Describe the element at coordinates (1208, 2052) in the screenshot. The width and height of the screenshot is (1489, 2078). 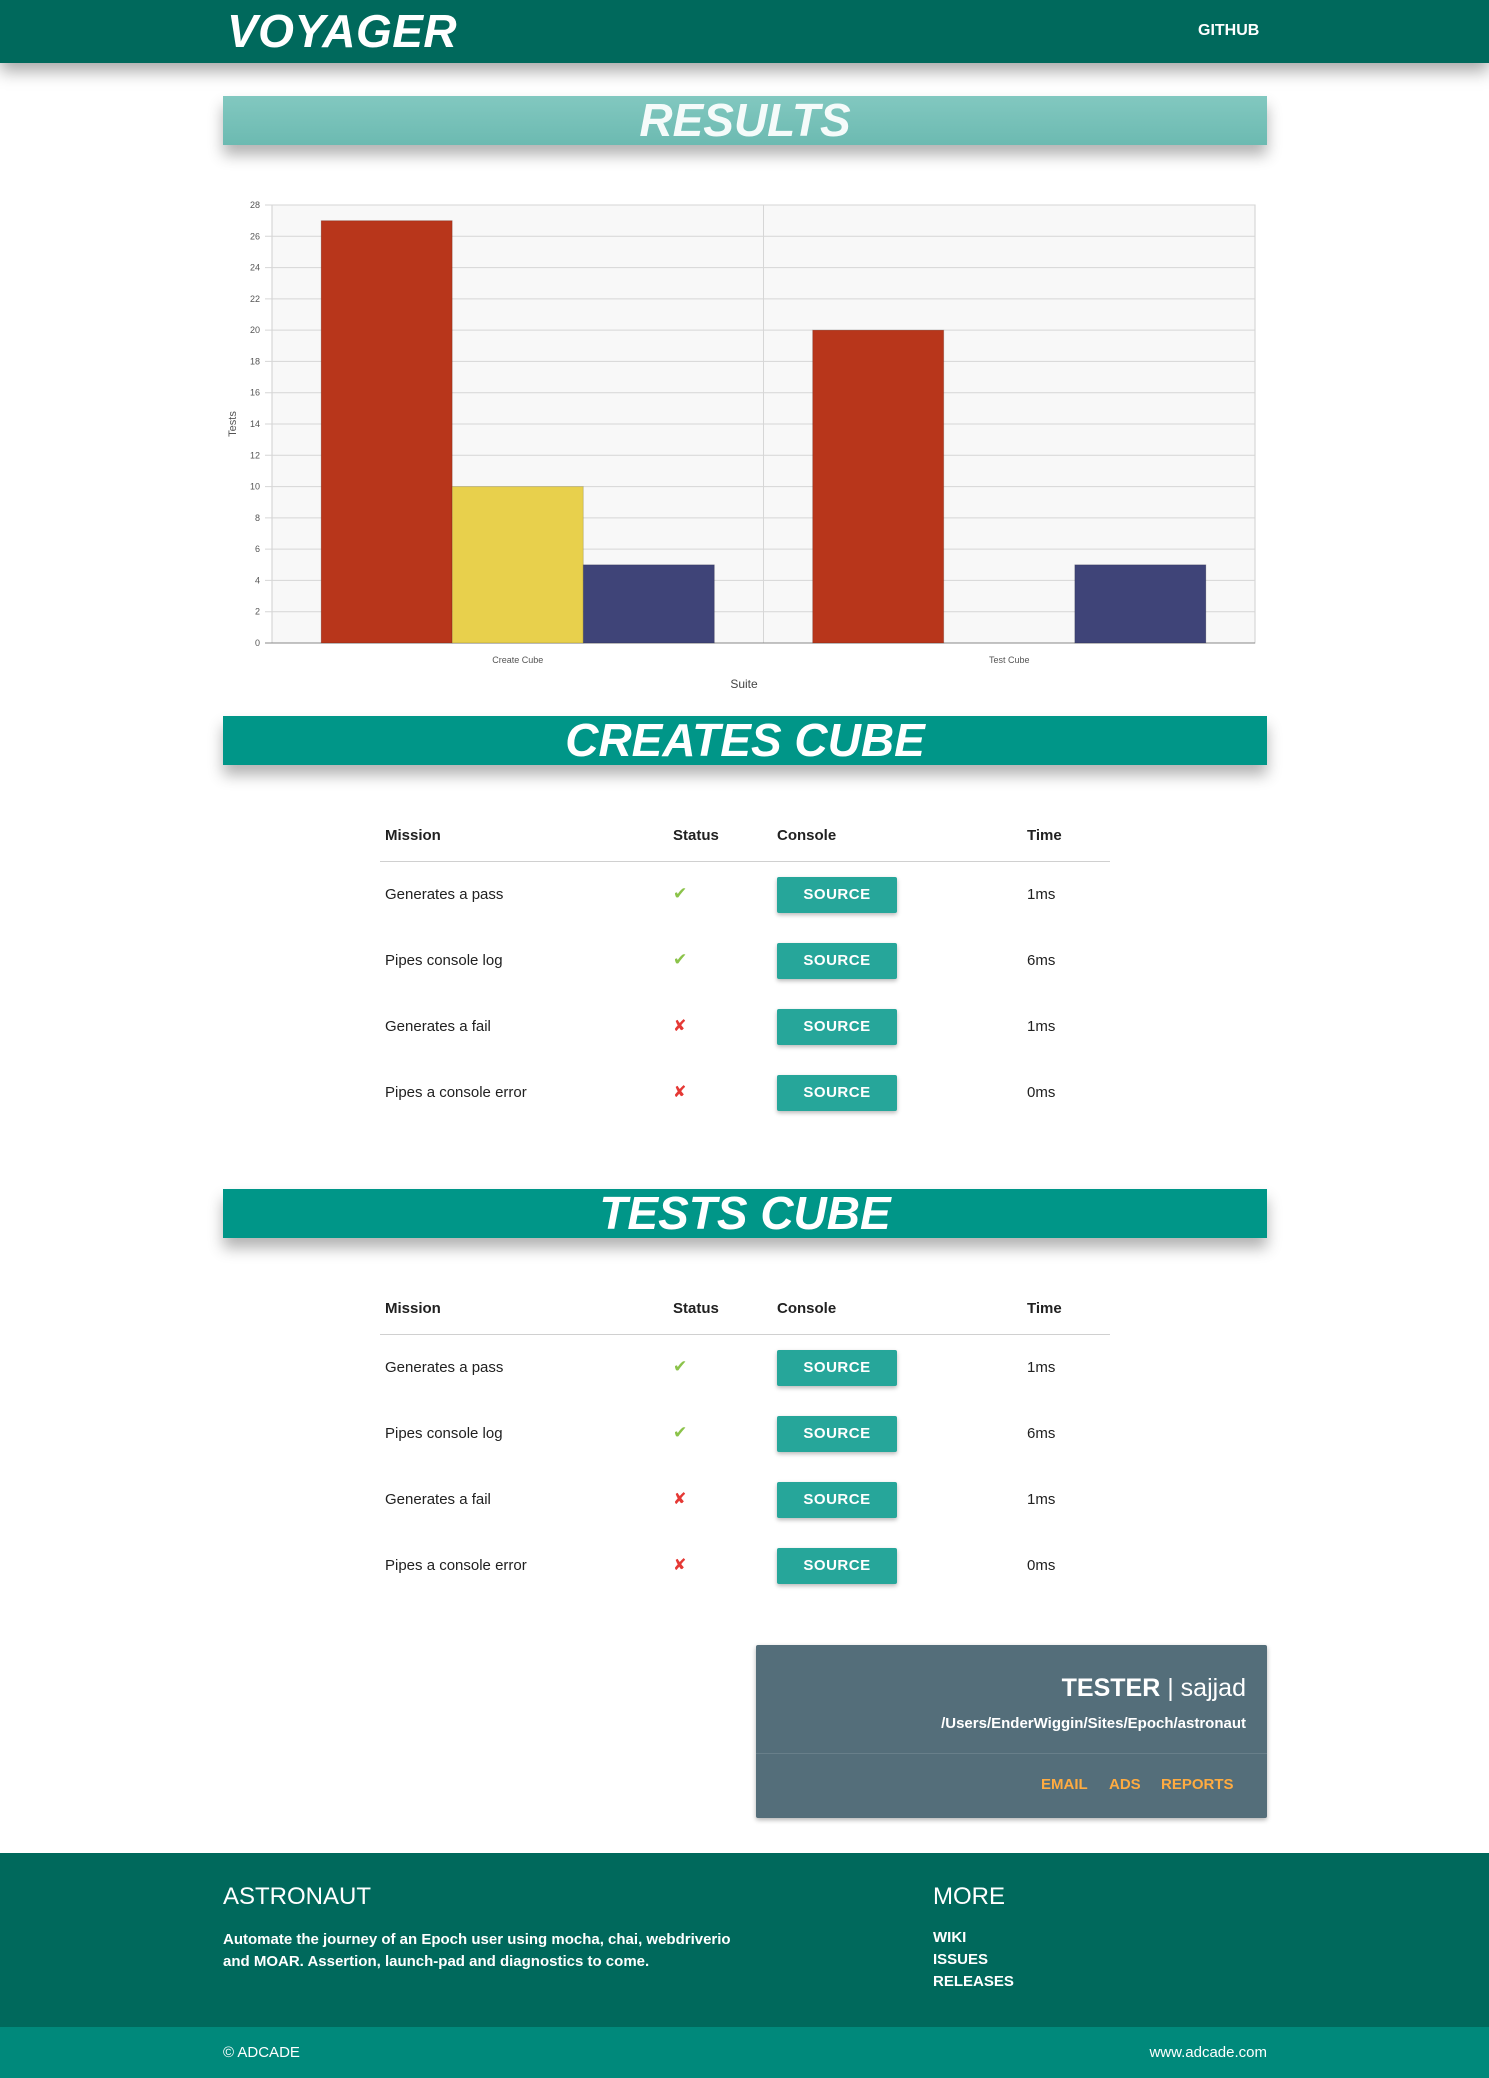
I see `website-link: www.adcade.com` at that location.